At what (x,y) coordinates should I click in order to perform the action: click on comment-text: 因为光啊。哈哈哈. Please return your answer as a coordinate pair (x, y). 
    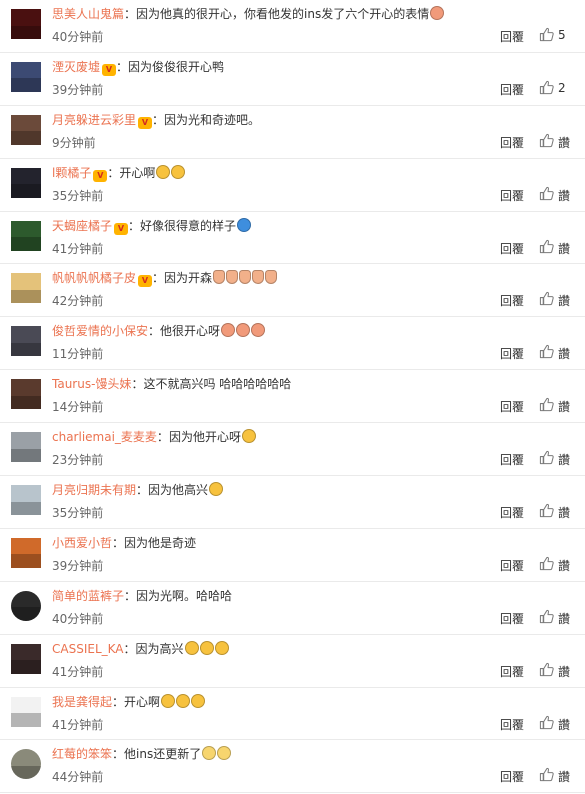
    Looking at the image, I should click on (184, 595).